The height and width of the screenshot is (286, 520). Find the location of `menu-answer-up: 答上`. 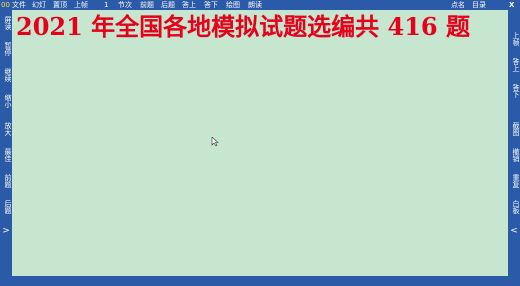

menu-answer-up: 答上 is located at coordinates (189, 5).